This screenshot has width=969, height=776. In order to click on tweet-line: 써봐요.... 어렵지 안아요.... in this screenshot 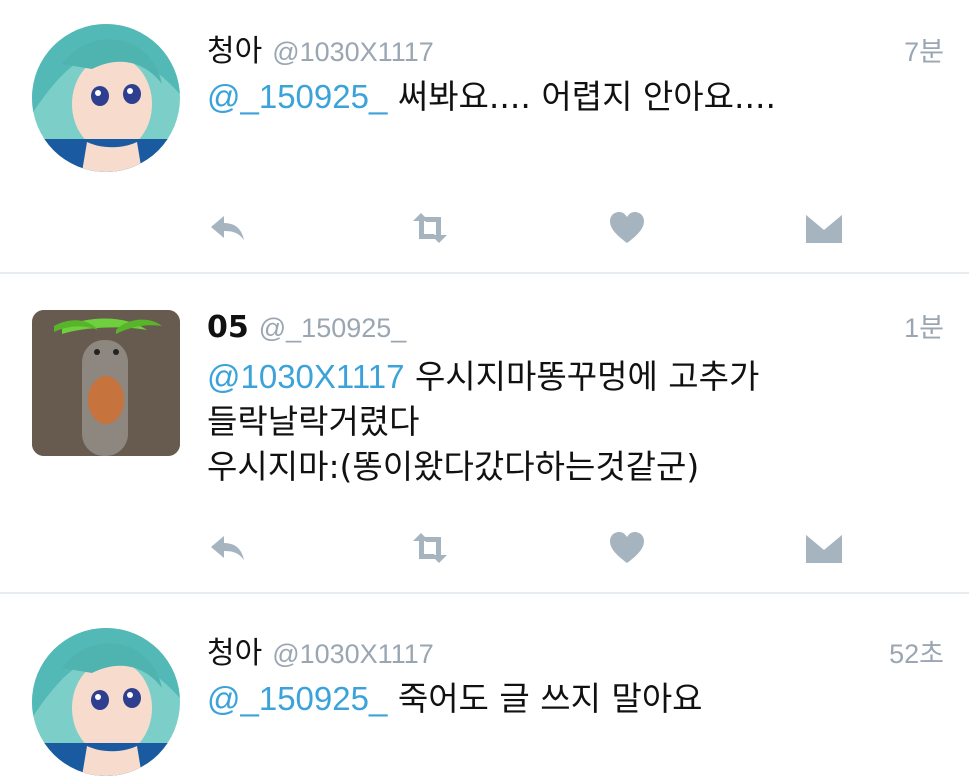, I will do `click(586, 96)`.